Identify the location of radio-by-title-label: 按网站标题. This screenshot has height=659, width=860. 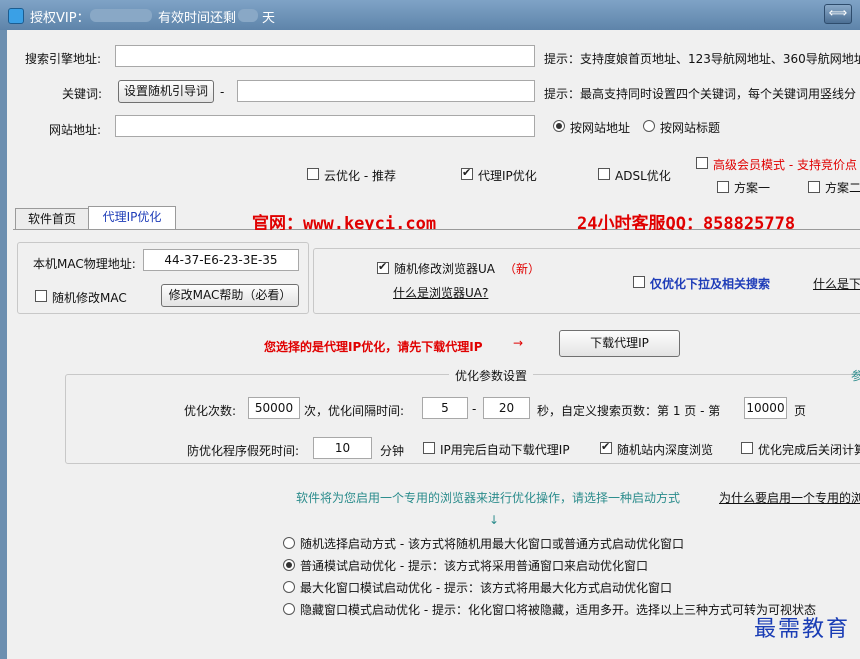
(690, 128).